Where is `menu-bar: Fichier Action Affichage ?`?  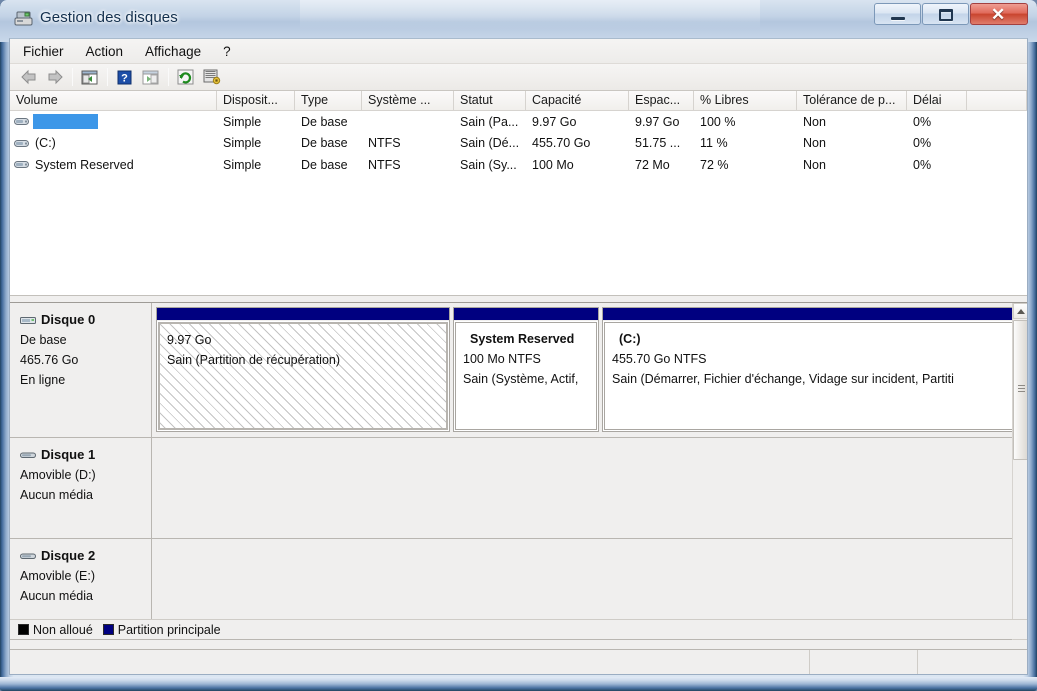
menu-bar: Fichier Action Affichage ? is located at coordinates (518, 51).